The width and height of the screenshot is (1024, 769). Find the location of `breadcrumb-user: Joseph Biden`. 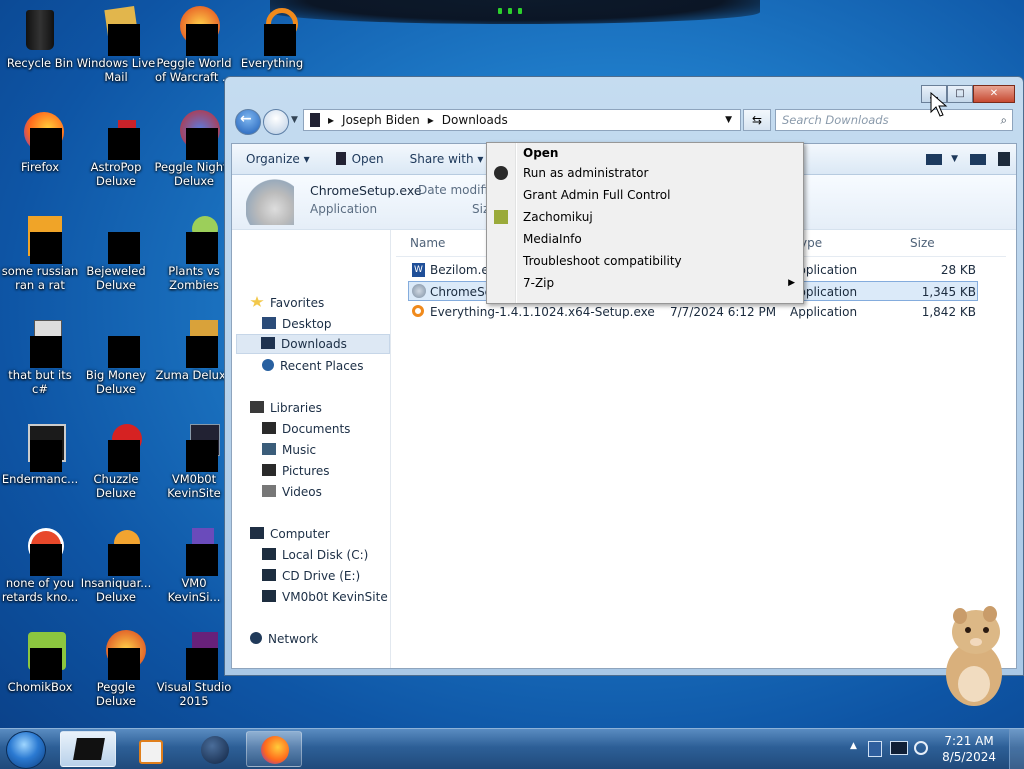

breadcrumb-user: Joseph Biden is located at coordinates (381, 120).